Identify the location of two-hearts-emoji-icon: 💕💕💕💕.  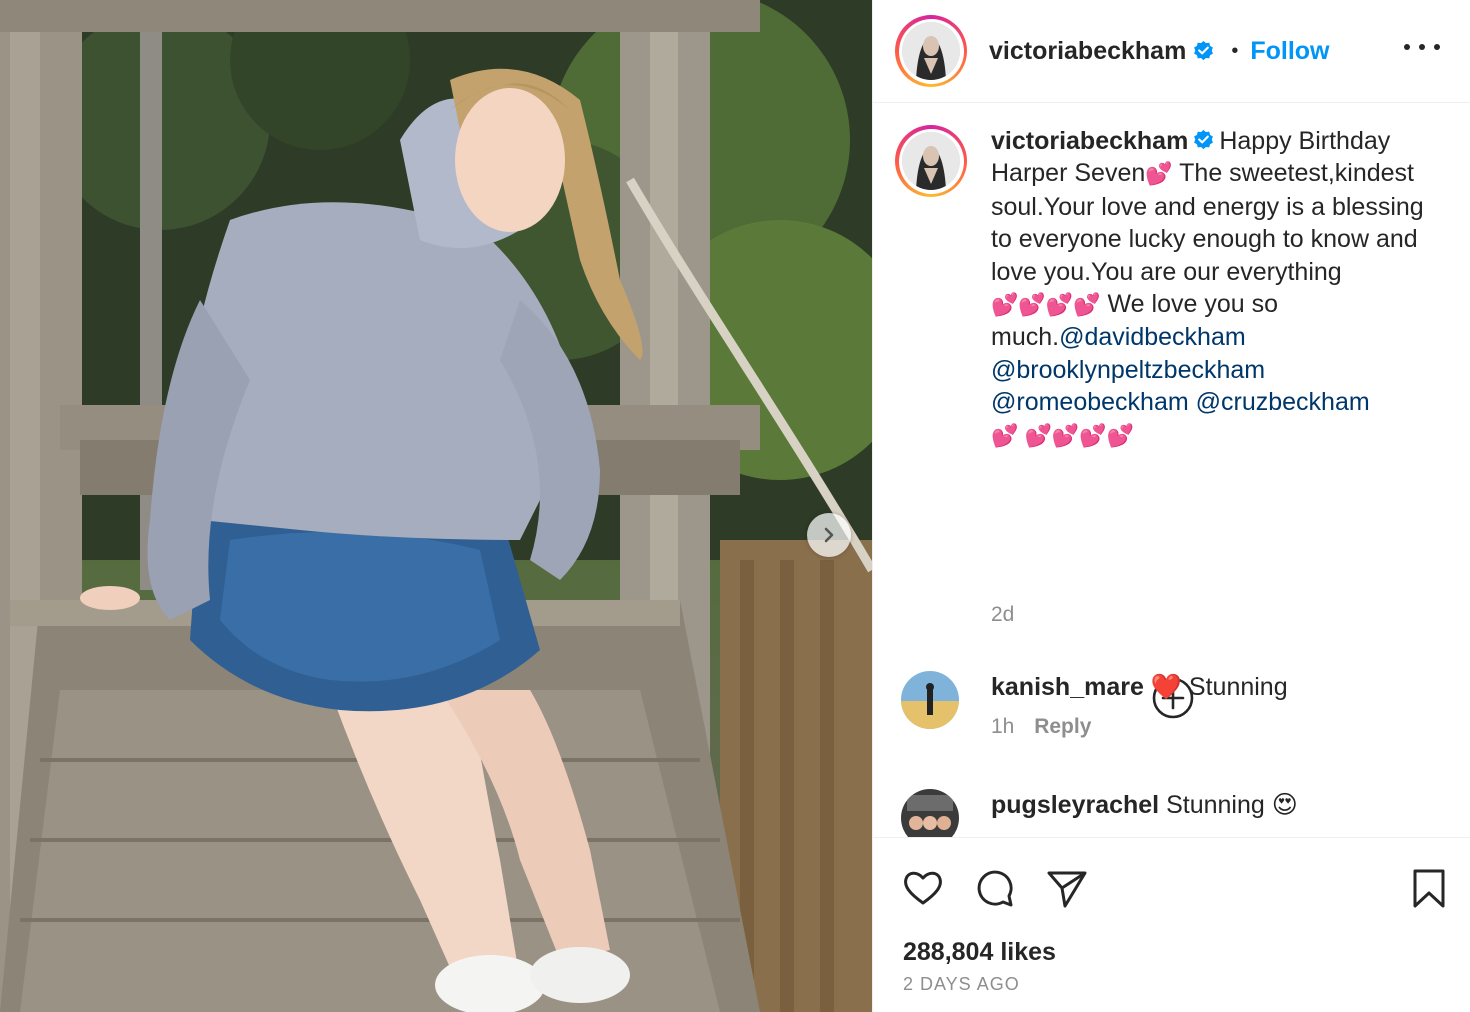
(1046, 305).